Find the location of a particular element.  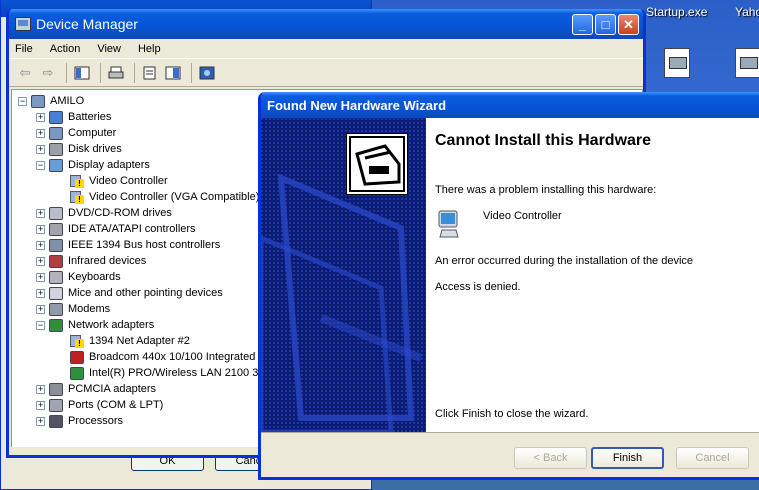

cancel-button: Cancel is located at coordinates (712, 458).